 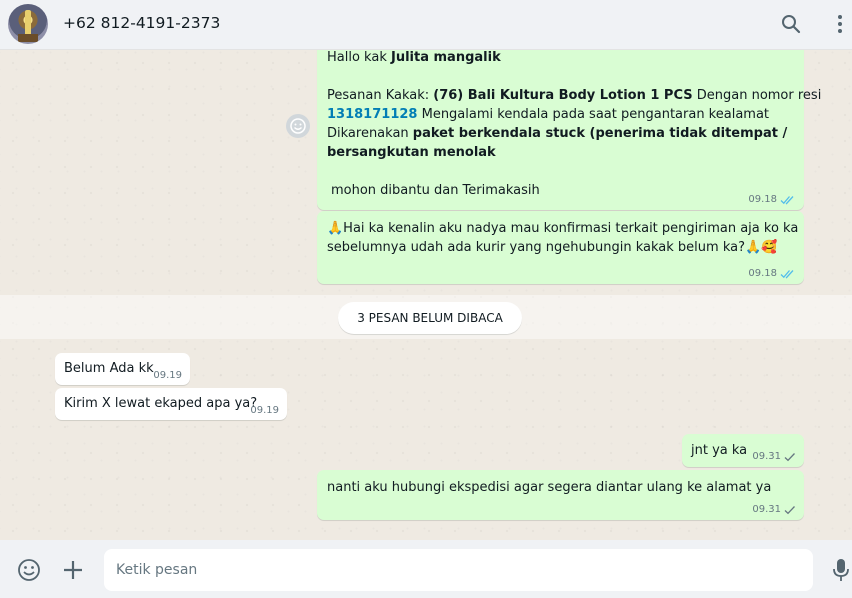 I want to click on message-composer, so click(x=426, y=569).